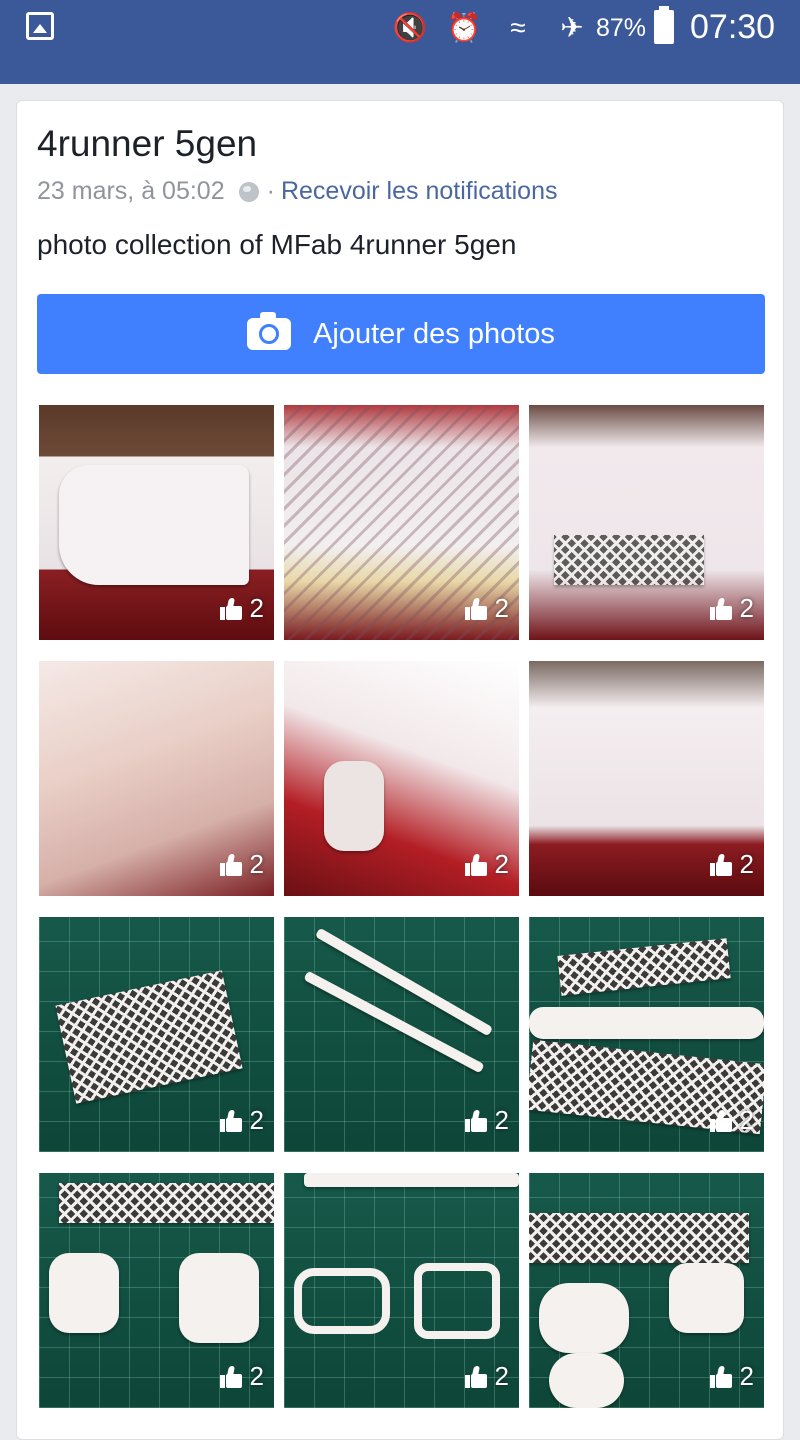 This screenshot has width=800, height=1440. What do you see at coordinates (621, 28) in the screenshot?
I see `battery-percentage: 87%` at bounding box center [621, 28].